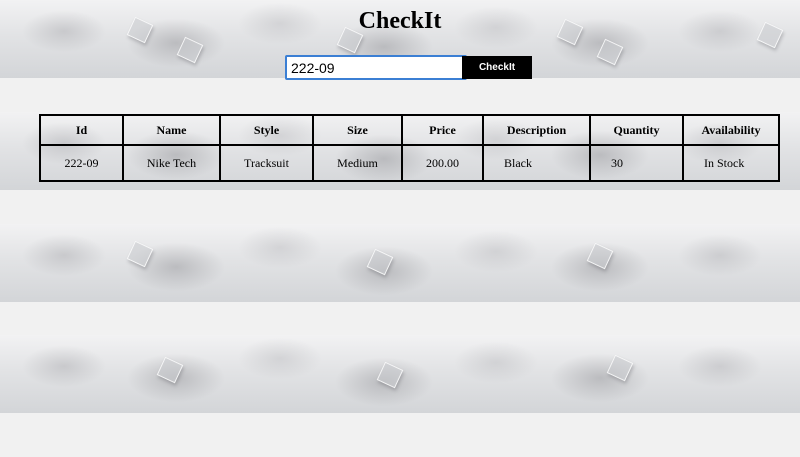 The width and height of the screenshot is (800, 457). What do you see at coordinates (636, 130) in the screenshot?
I see `column-header-quantity: Quantity` at bounding box center [636, 130].